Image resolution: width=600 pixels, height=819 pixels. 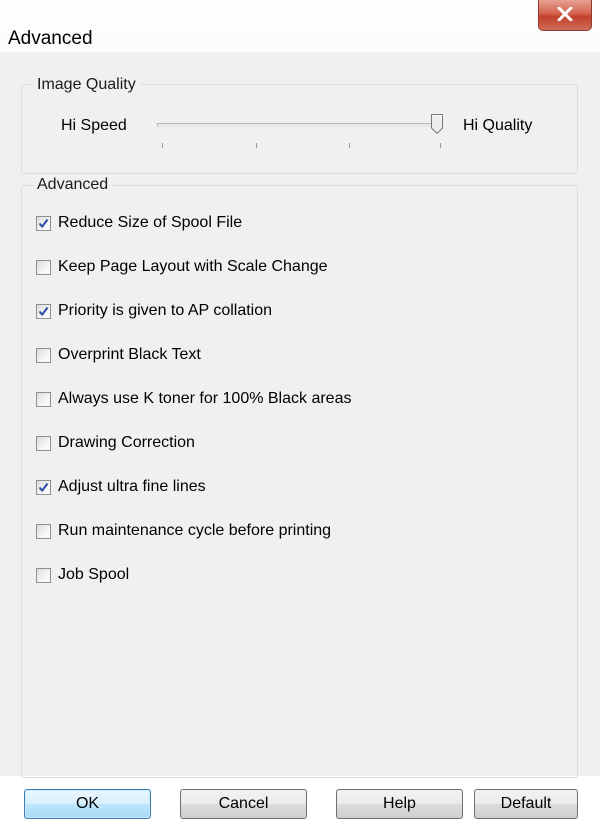 I want to click on option-row: Reduce Size of Spool File, so click(x=139, y=223).